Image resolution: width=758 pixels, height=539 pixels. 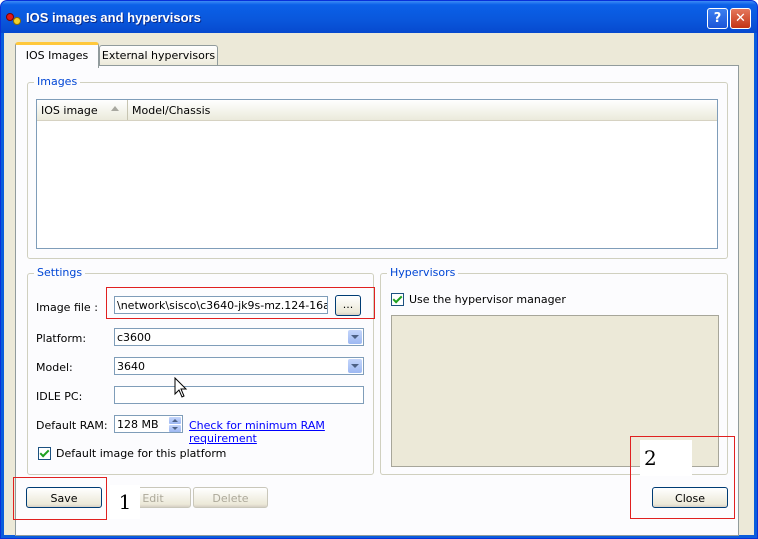 I want to click on tab-ios-images: IOS Images, so click(x=57, y=55).